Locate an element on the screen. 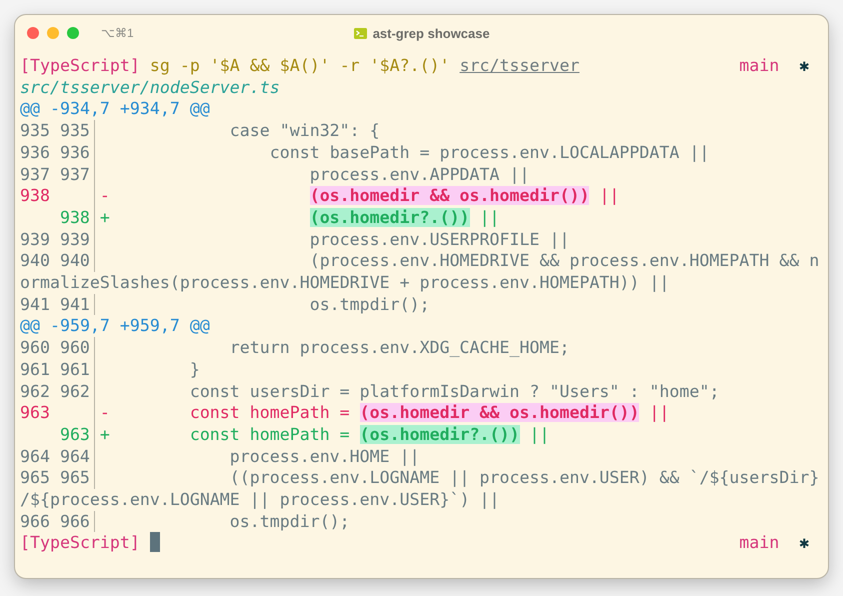 The width and height of the screenshot is (843, 596). minimize-button is located at coordinates (53, 33).